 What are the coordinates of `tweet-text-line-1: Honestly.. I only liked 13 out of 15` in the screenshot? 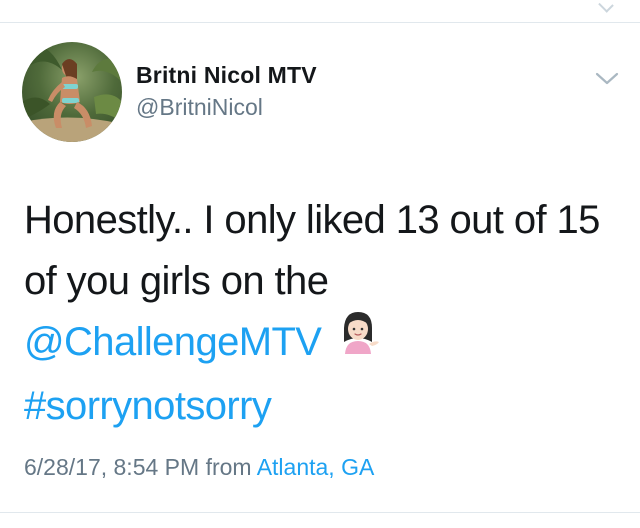 It's located at (312, 220).